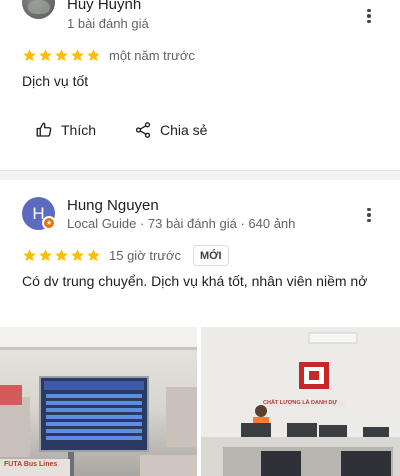 The height and width of the screenshot is (476, 400). What do you see at coordinates (152, 55) in the screenshot?
I see `review-time: một năm trước` at bounding box center [152, 55].